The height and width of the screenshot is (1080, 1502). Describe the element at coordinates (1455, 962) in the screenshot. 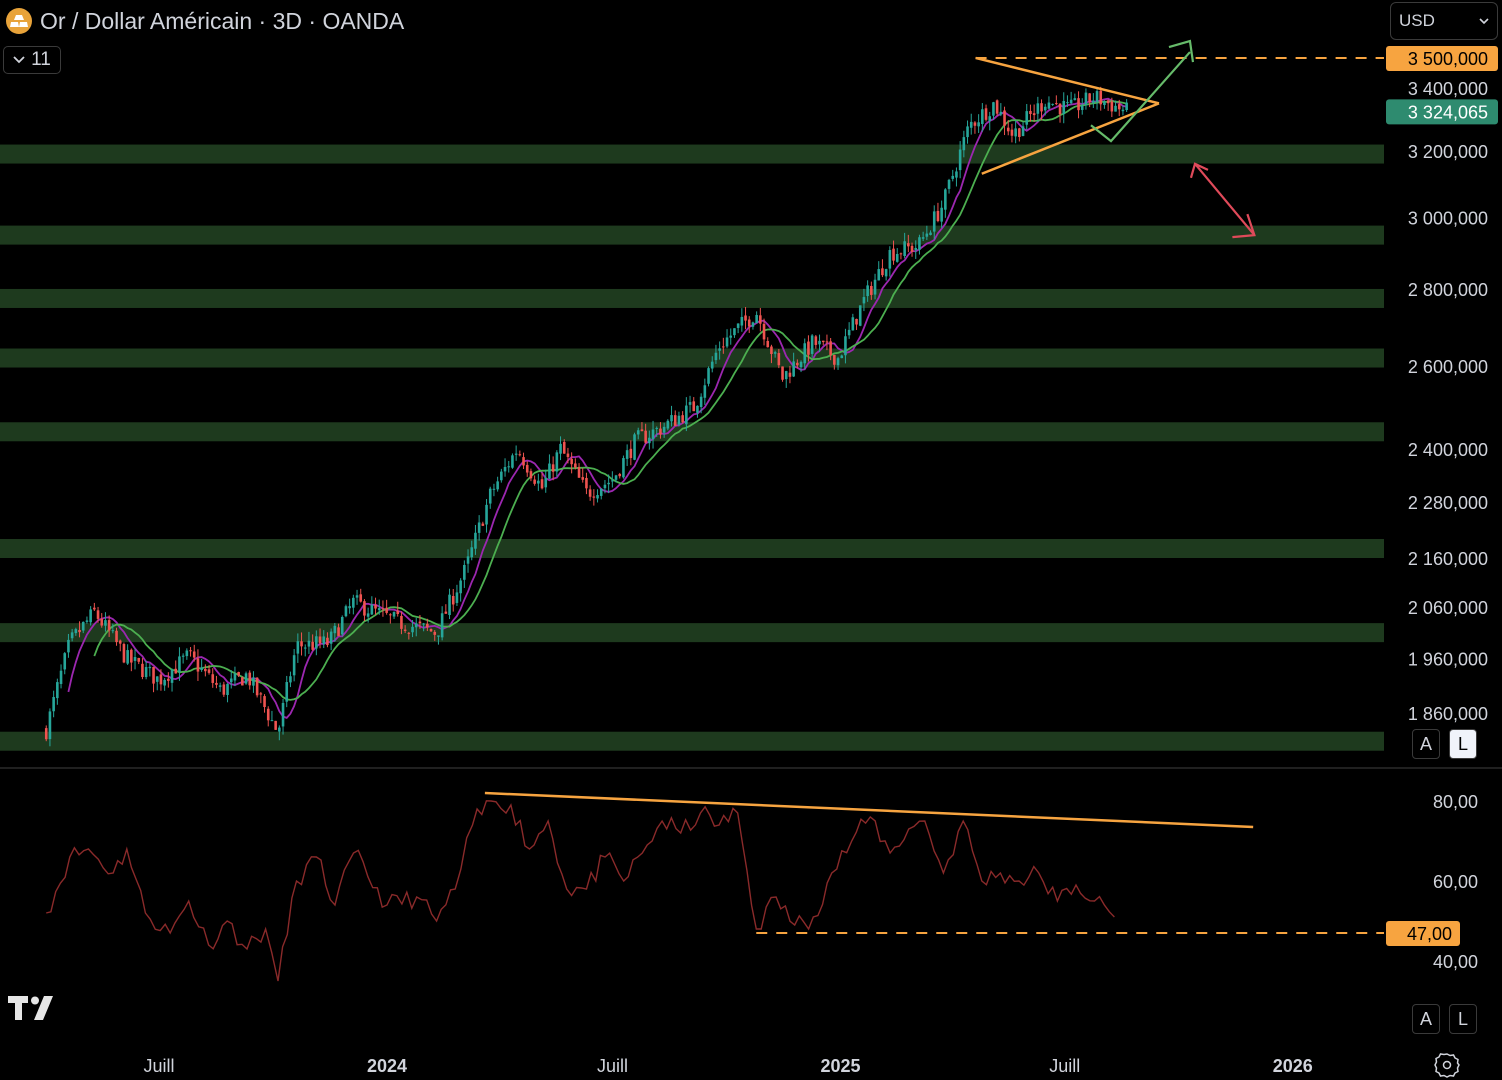

I see `rsi-tick-label: 40,00` at that location.